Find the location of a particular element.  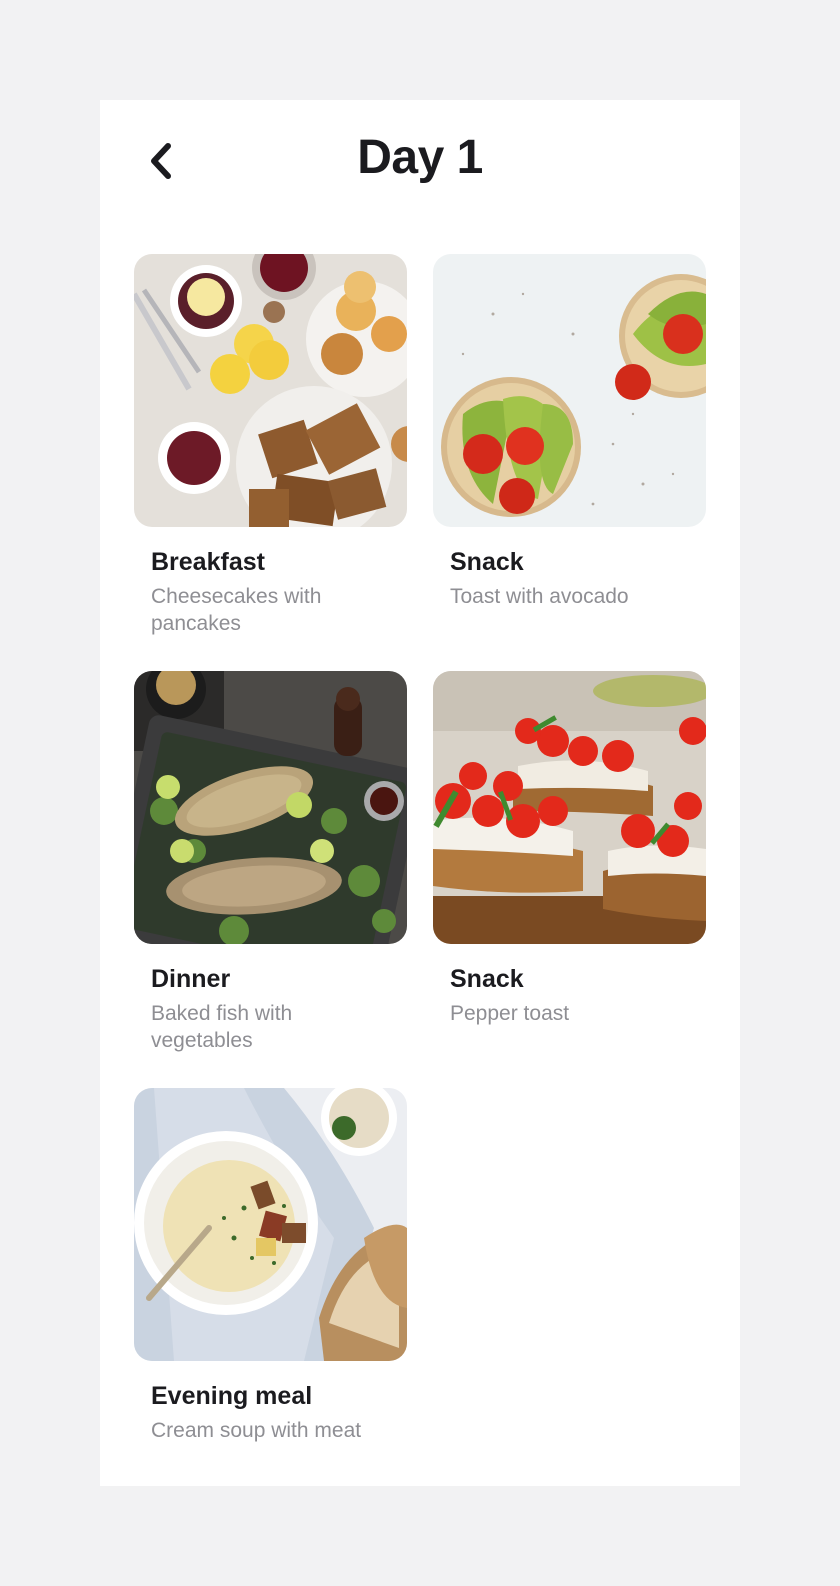

meal-description: Toast with avocado is located at coordinates (539, 596).